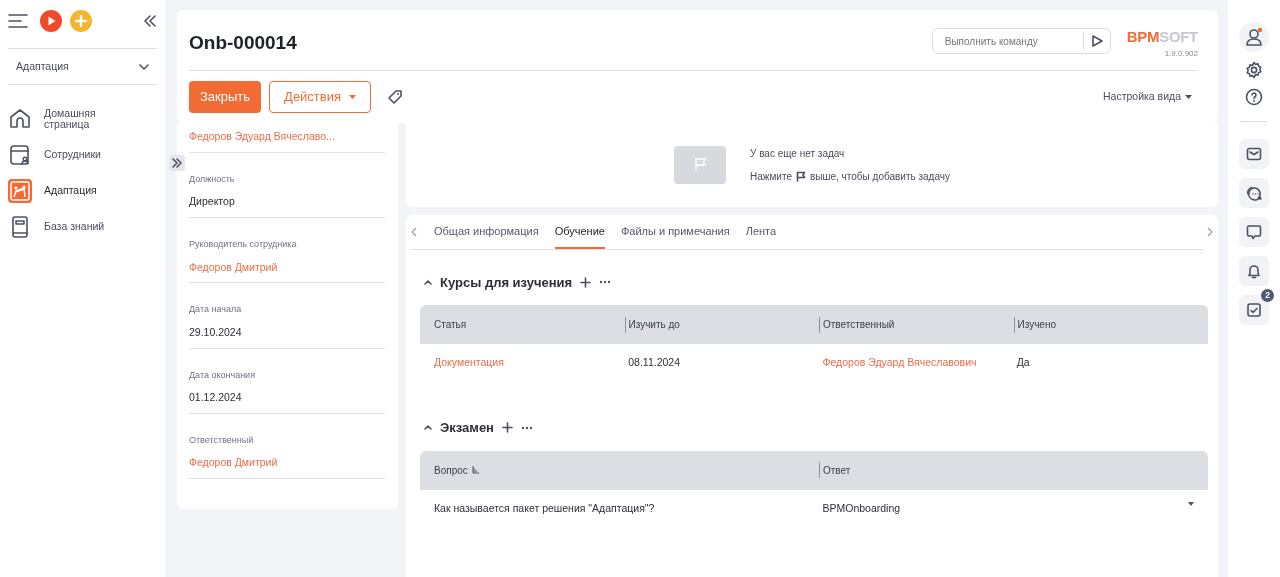 The image size is (1280, 577). I want to click on checkbox-icon, so click(1254, 310).